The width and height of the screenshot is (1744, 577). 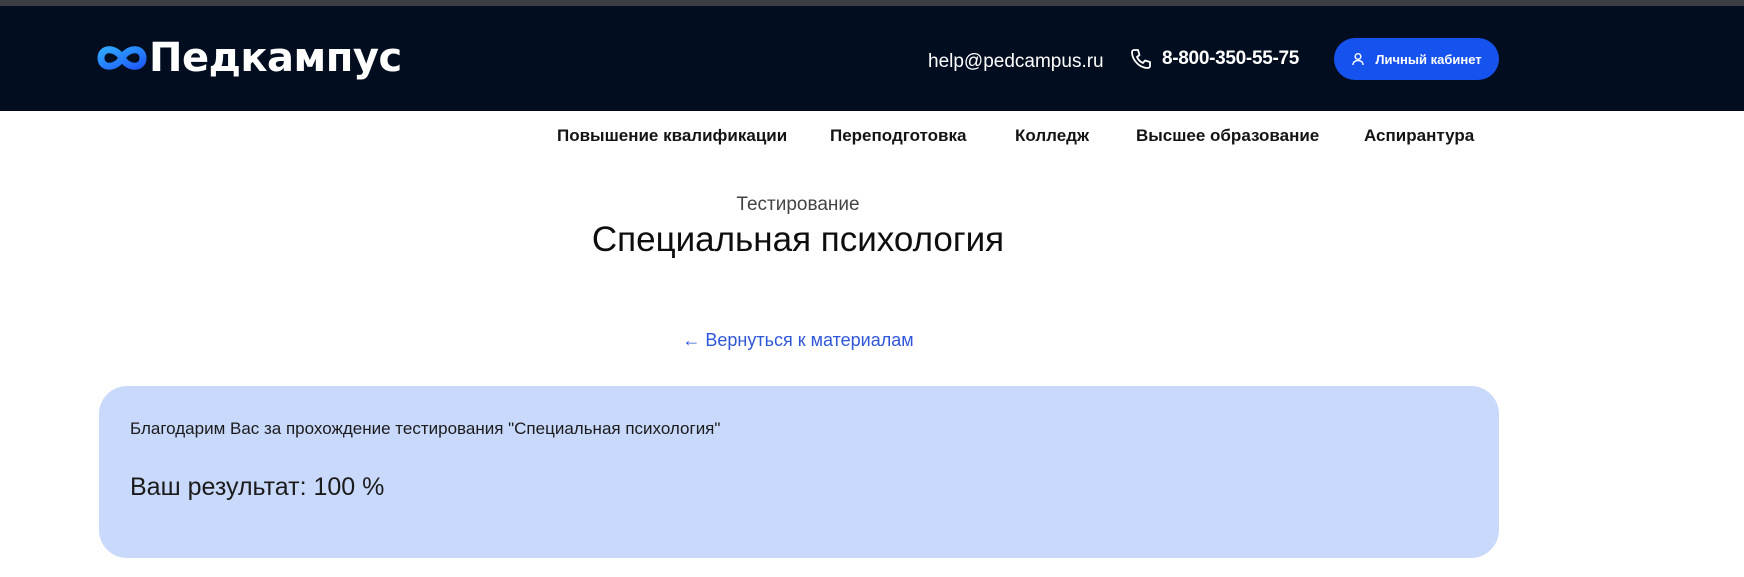 I want to click on infinity-logo-icon, so click(x=122, y=58).